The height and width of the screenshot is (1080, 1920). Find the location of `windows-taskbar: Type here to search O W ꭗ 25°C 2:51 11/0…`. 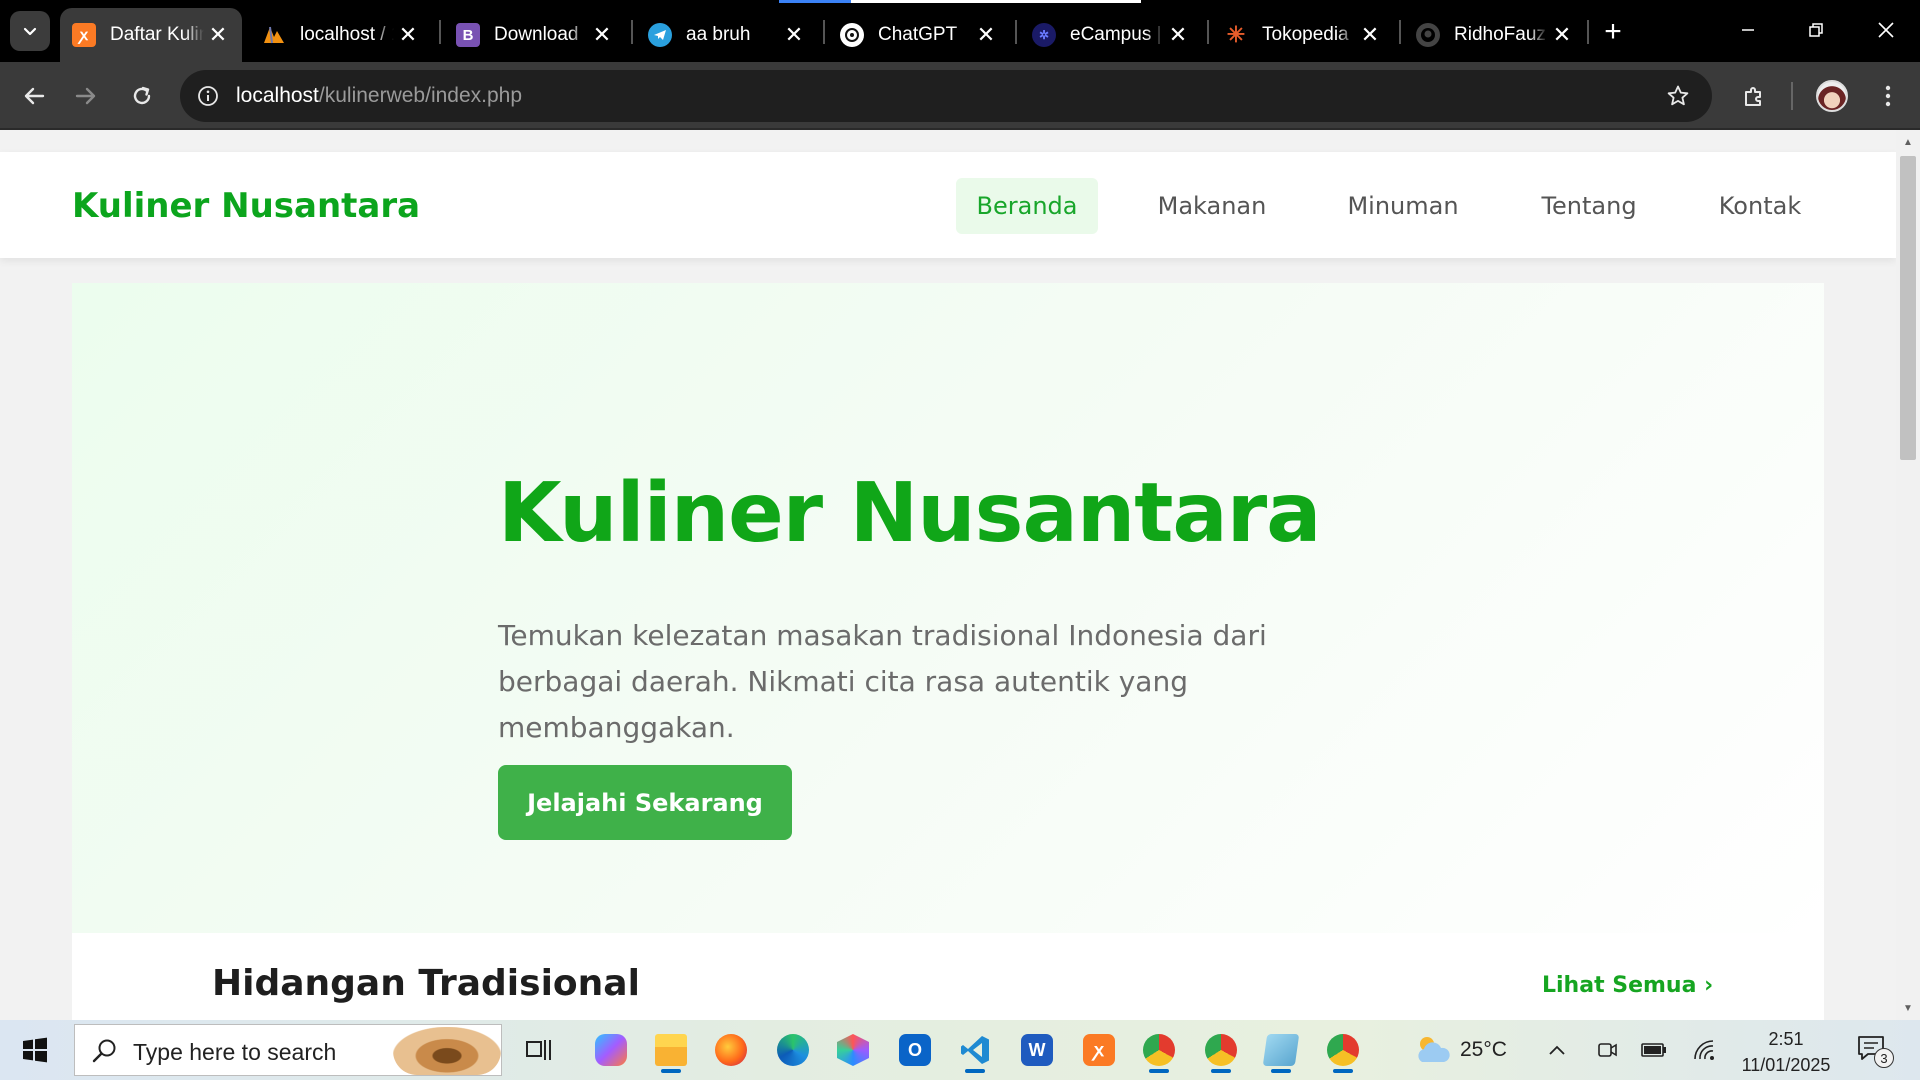

windows-taskbar: Type here to search O W ꭗ 25°C 2:51 11/0… is located at coordinates (960, 1050).